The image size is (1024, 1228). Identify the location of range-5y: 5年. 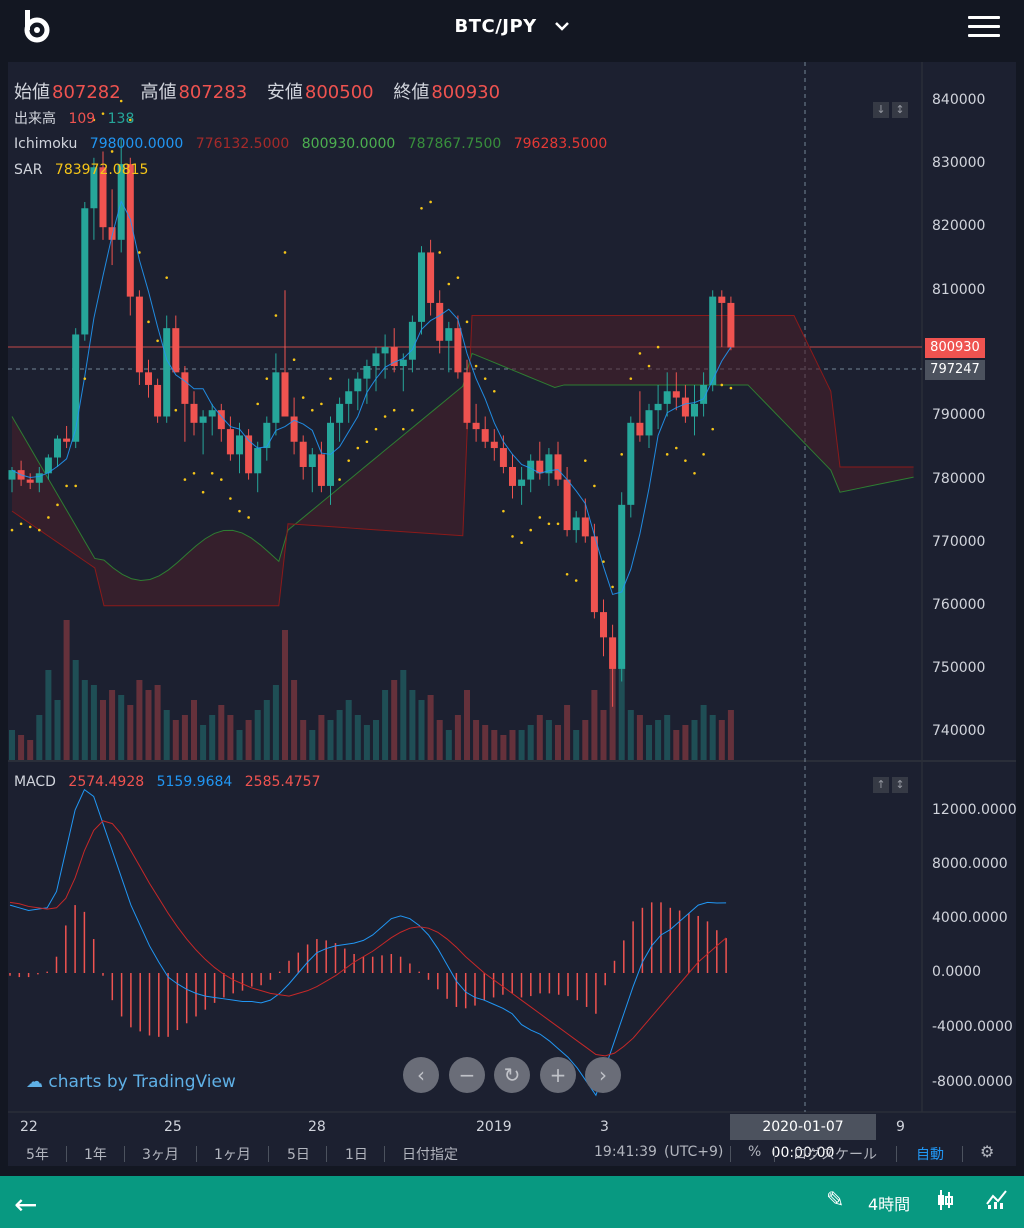
(37, 1154).